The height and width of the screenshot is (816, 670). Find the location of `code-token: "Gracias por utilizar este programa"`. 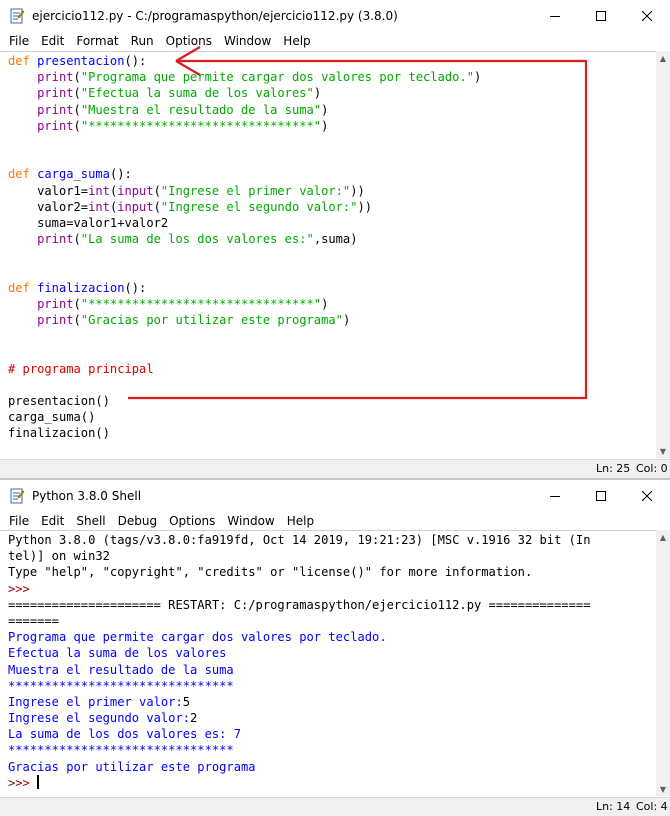

code-token: "Gracias por utilizar este programa" is located at coordinates (211, 320).